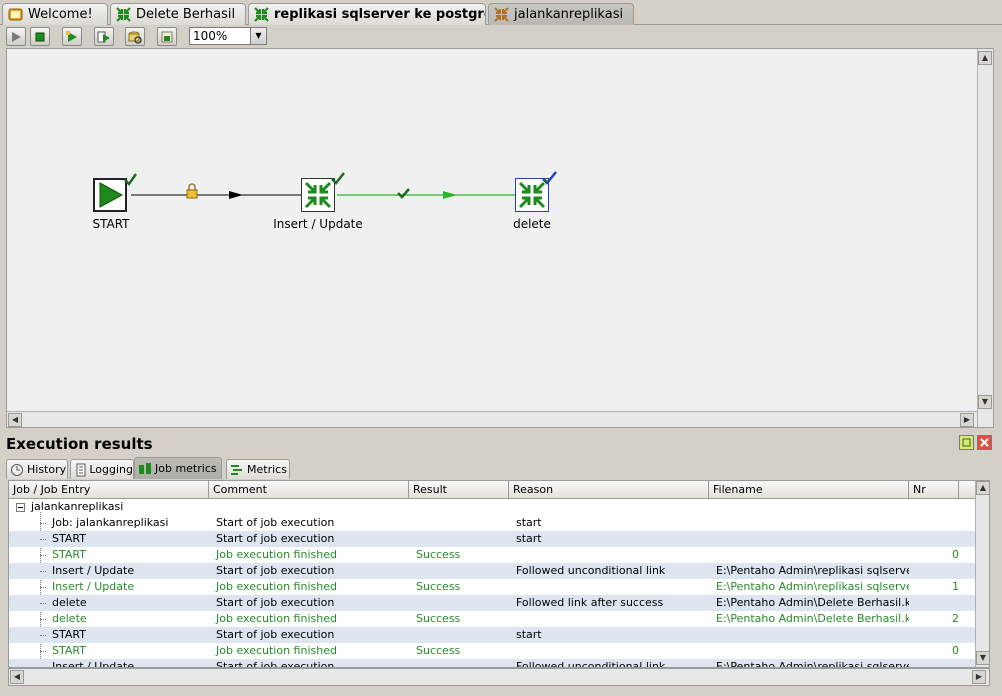 The width and height of the screenshot is (1002, 696). I want to click on node-label: START, so click(111, 224).